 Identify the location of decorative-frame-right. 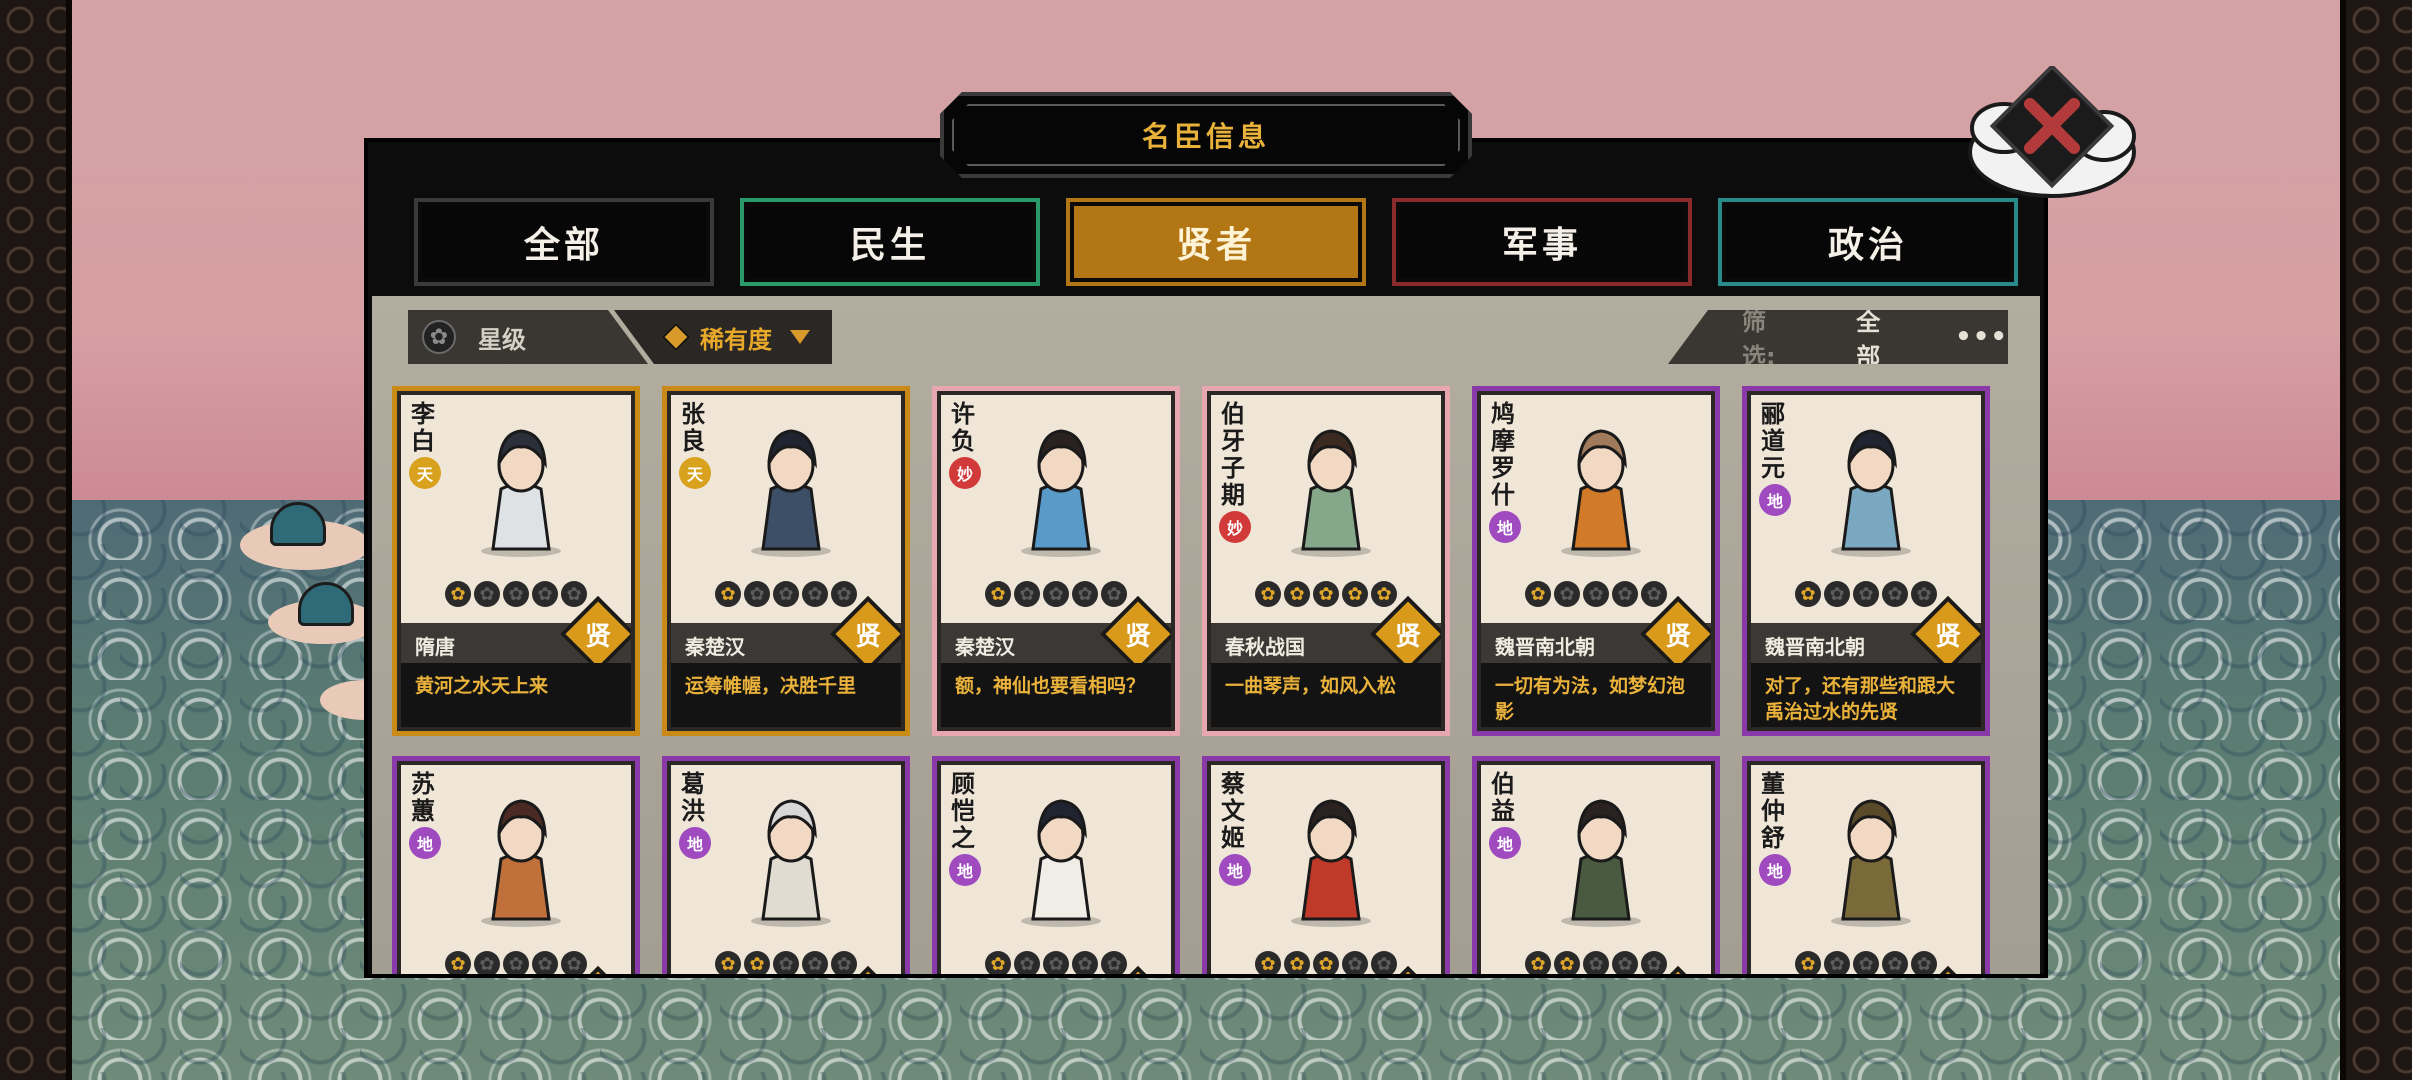
(2376, 540).